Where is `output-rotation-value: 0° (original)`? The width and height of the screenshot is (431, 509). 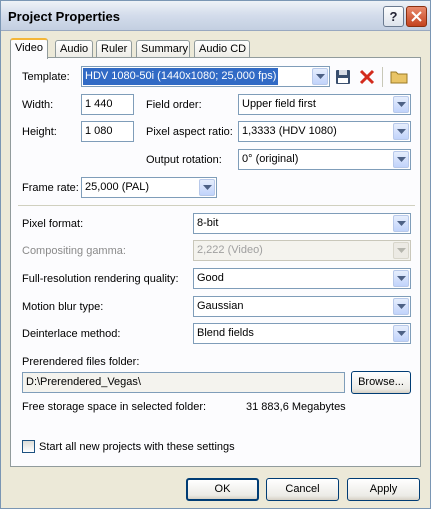
output-rotation-value: 0° (original) is located at coordinates (270, 159).